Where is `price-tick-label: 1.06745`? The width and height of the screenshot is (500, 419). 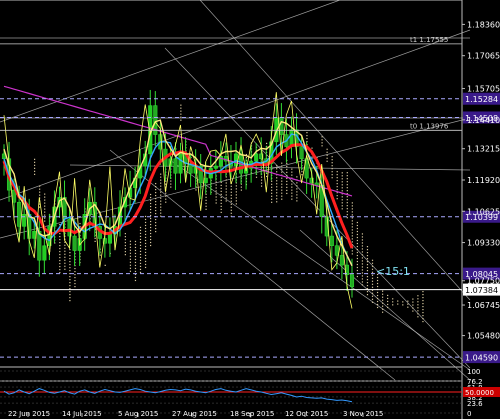 price-tick-label: 1.06745 is located at coordinates (483, 305).